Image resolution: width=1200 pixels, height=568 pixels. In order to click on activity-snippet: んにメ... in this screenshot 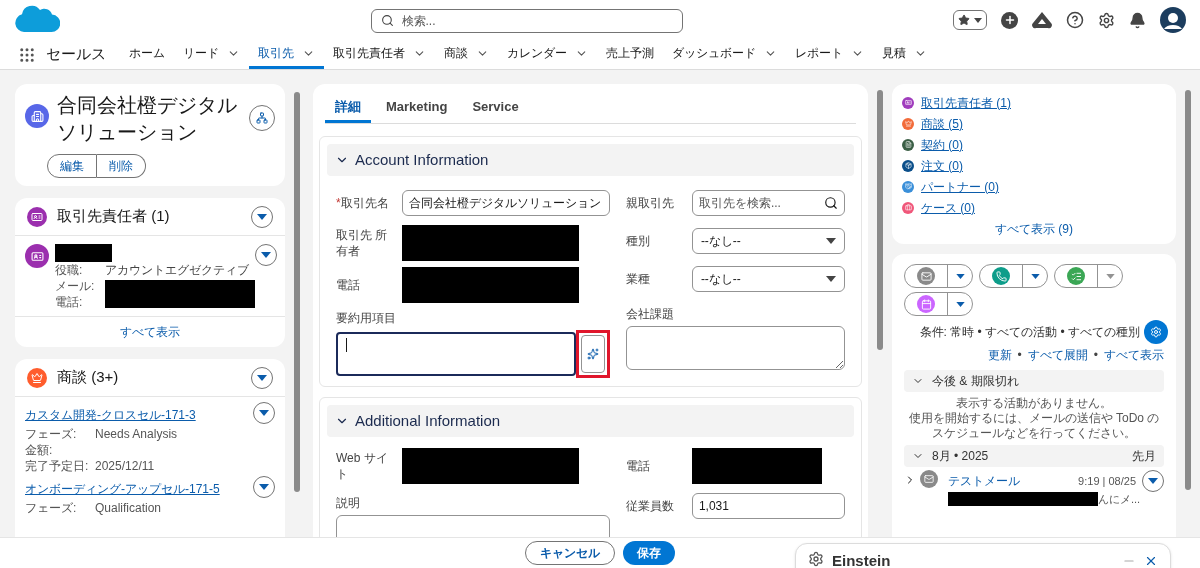, I will do `click(1119, 499)`.